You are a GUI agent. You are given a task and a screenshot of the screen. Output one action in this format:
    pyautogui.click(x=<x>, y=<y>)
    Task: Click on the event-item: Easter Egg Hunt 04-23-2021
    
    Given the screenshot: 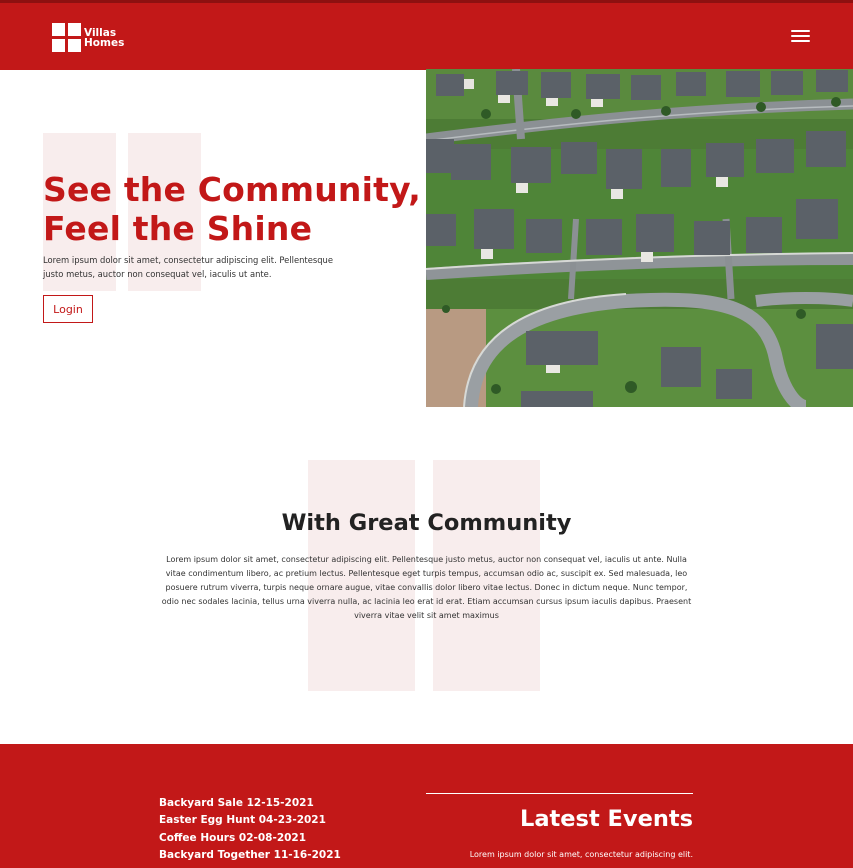 What is the action you would take?
    pyautogui.click(x=250, y=820)
    